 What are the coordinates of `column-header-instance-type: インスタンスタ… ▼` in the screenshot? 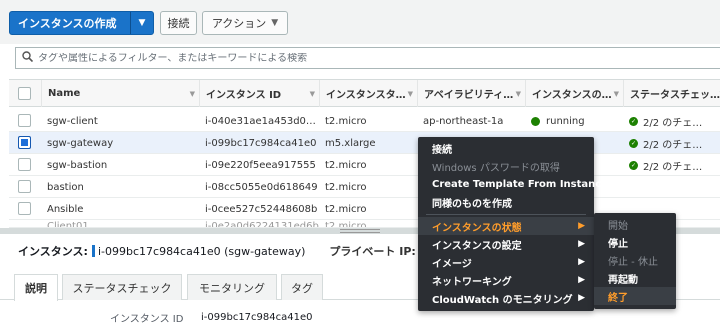 It's located at (368, 93).